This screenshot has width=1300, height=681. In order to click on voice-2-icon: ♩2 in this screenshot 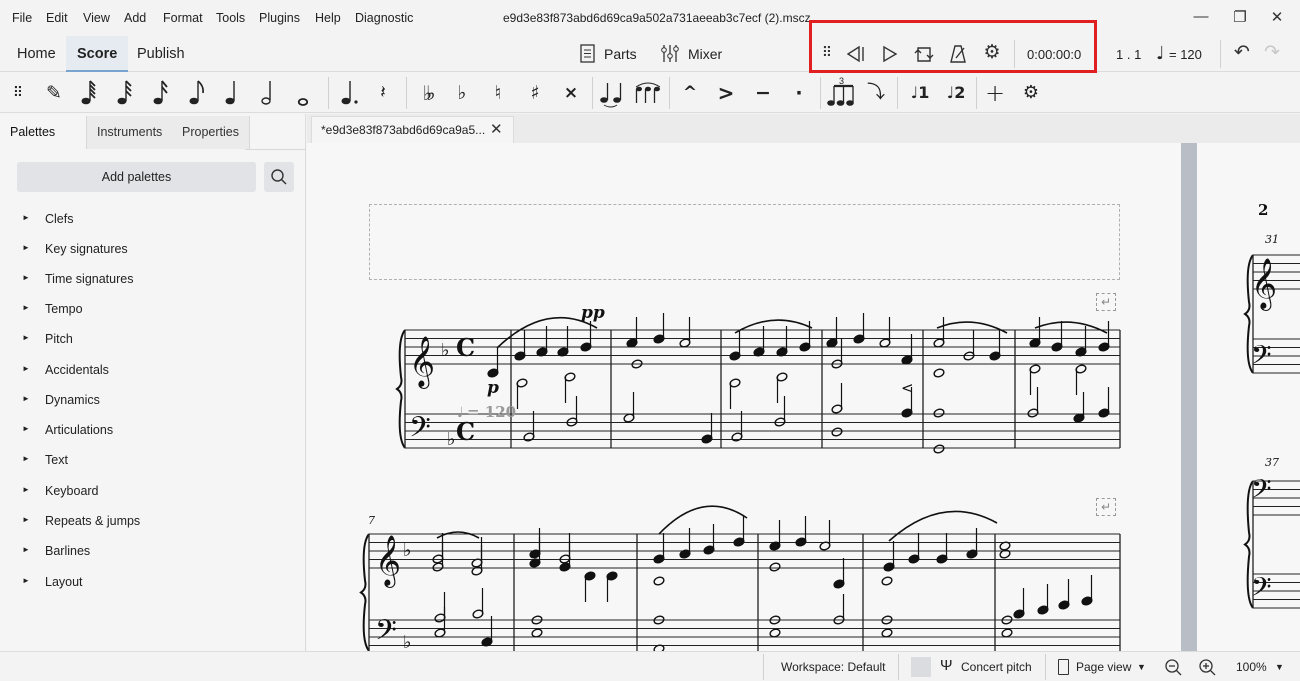, I will do `click(956, 93)`.